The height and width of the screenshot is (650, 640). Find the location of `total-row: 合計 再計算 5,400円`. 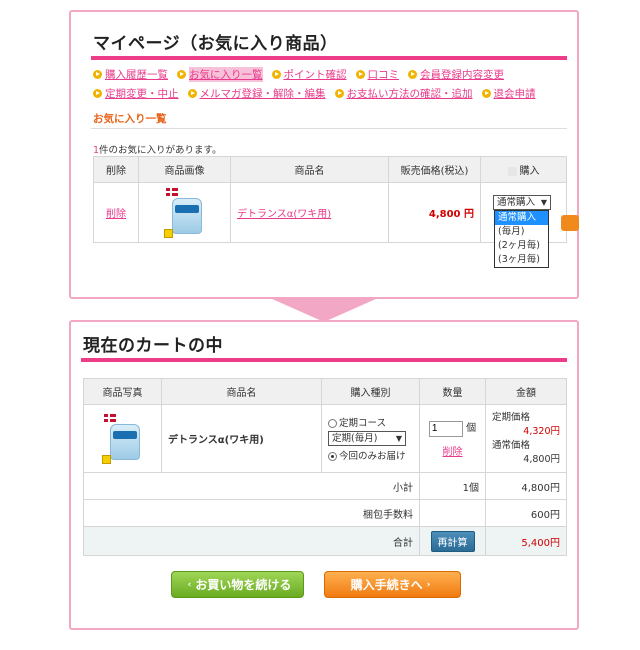

total-row: 合計 再計算 5,400円 is located at coordinates (325, 541).